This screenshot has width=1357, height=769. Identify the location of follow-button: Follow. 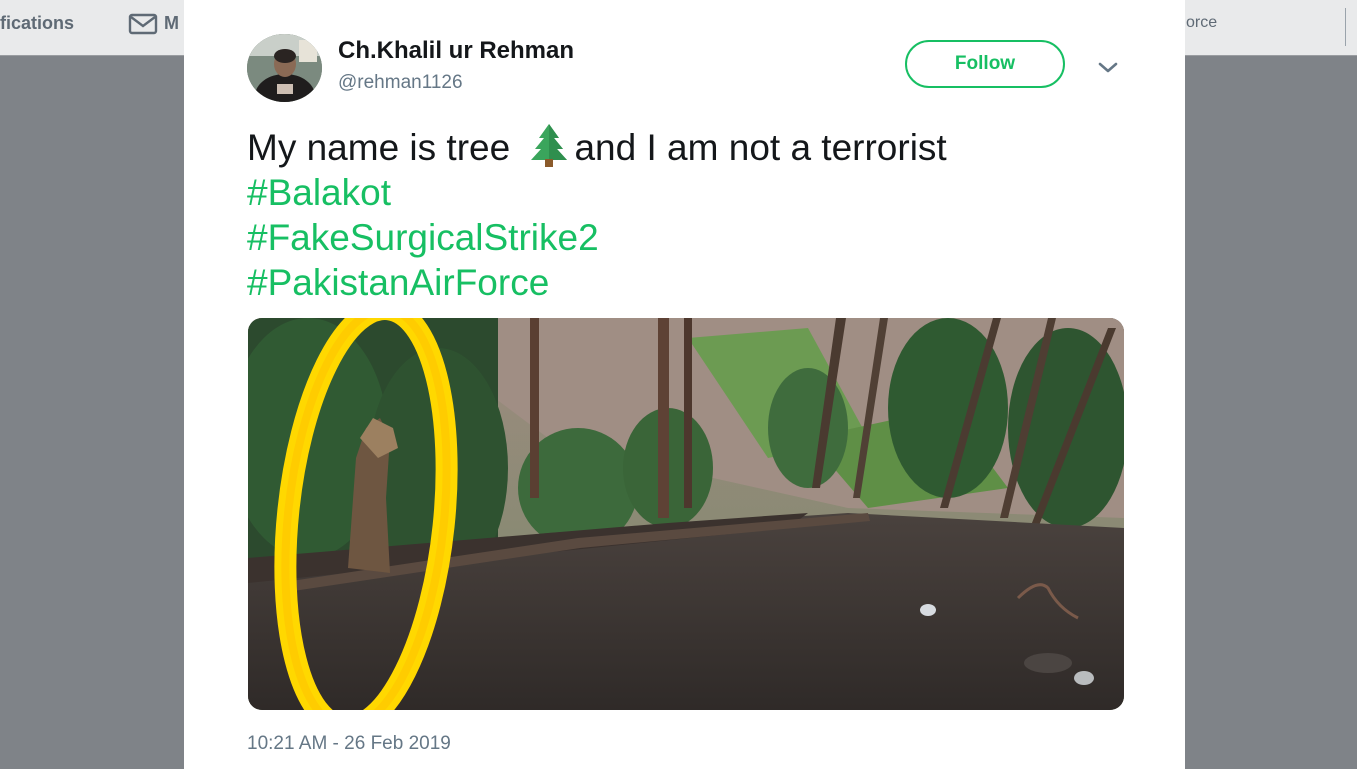
(985, 64).